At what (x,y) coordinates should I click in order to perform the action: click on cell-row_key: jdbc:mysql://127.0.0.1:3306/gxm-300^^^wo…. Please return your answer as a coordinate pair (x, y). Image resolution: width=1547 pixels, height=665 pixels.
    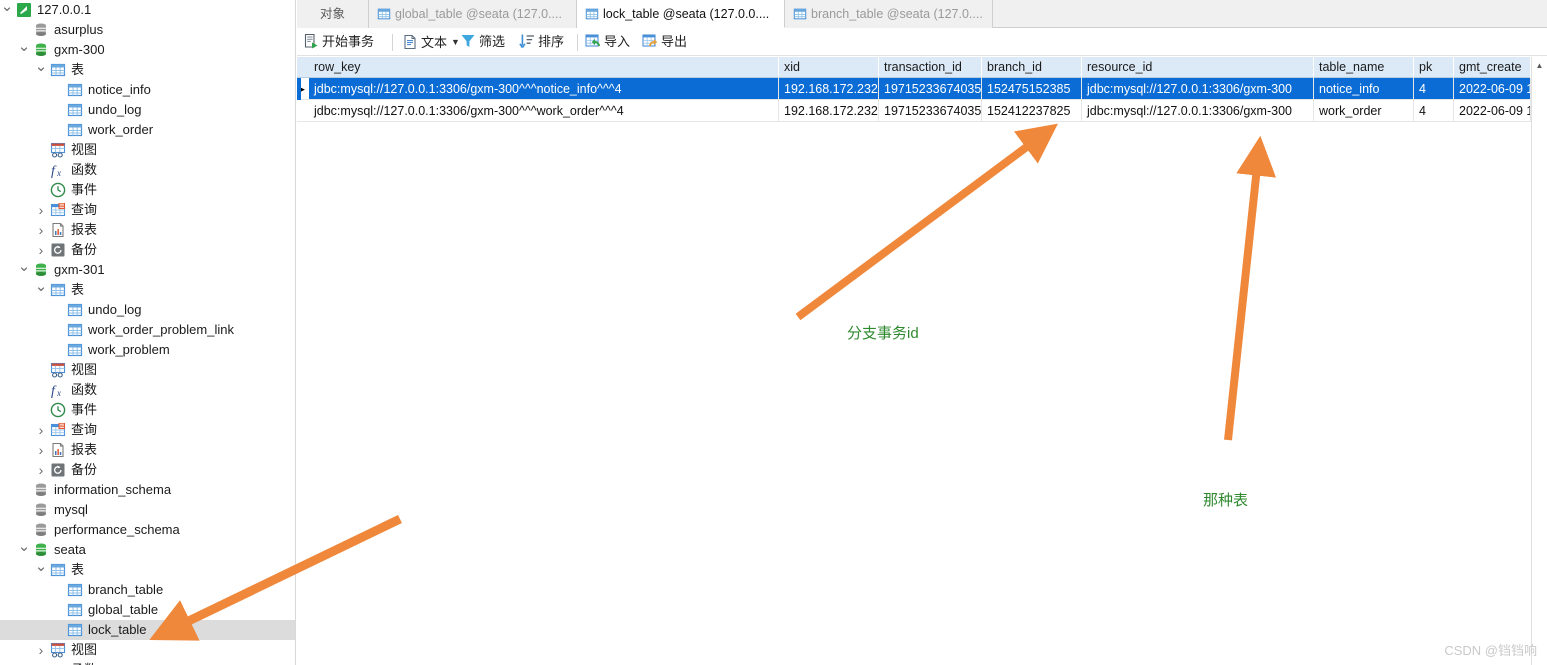
    Looking at the image, I should click on (544, 111).